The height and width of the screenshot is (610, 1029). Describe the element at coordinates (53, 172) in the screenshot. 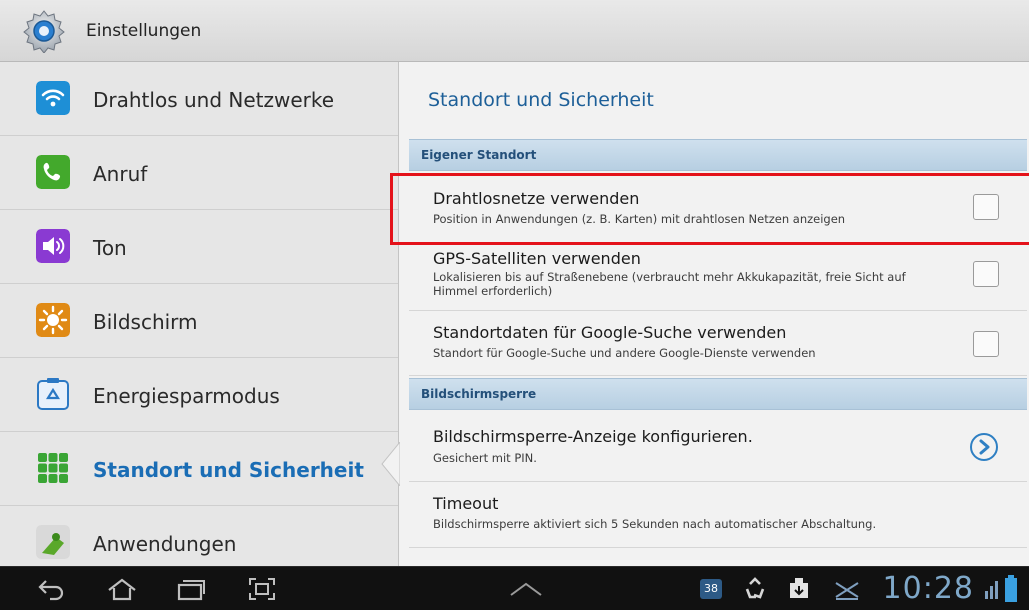

I see `phone-icon` at that location.